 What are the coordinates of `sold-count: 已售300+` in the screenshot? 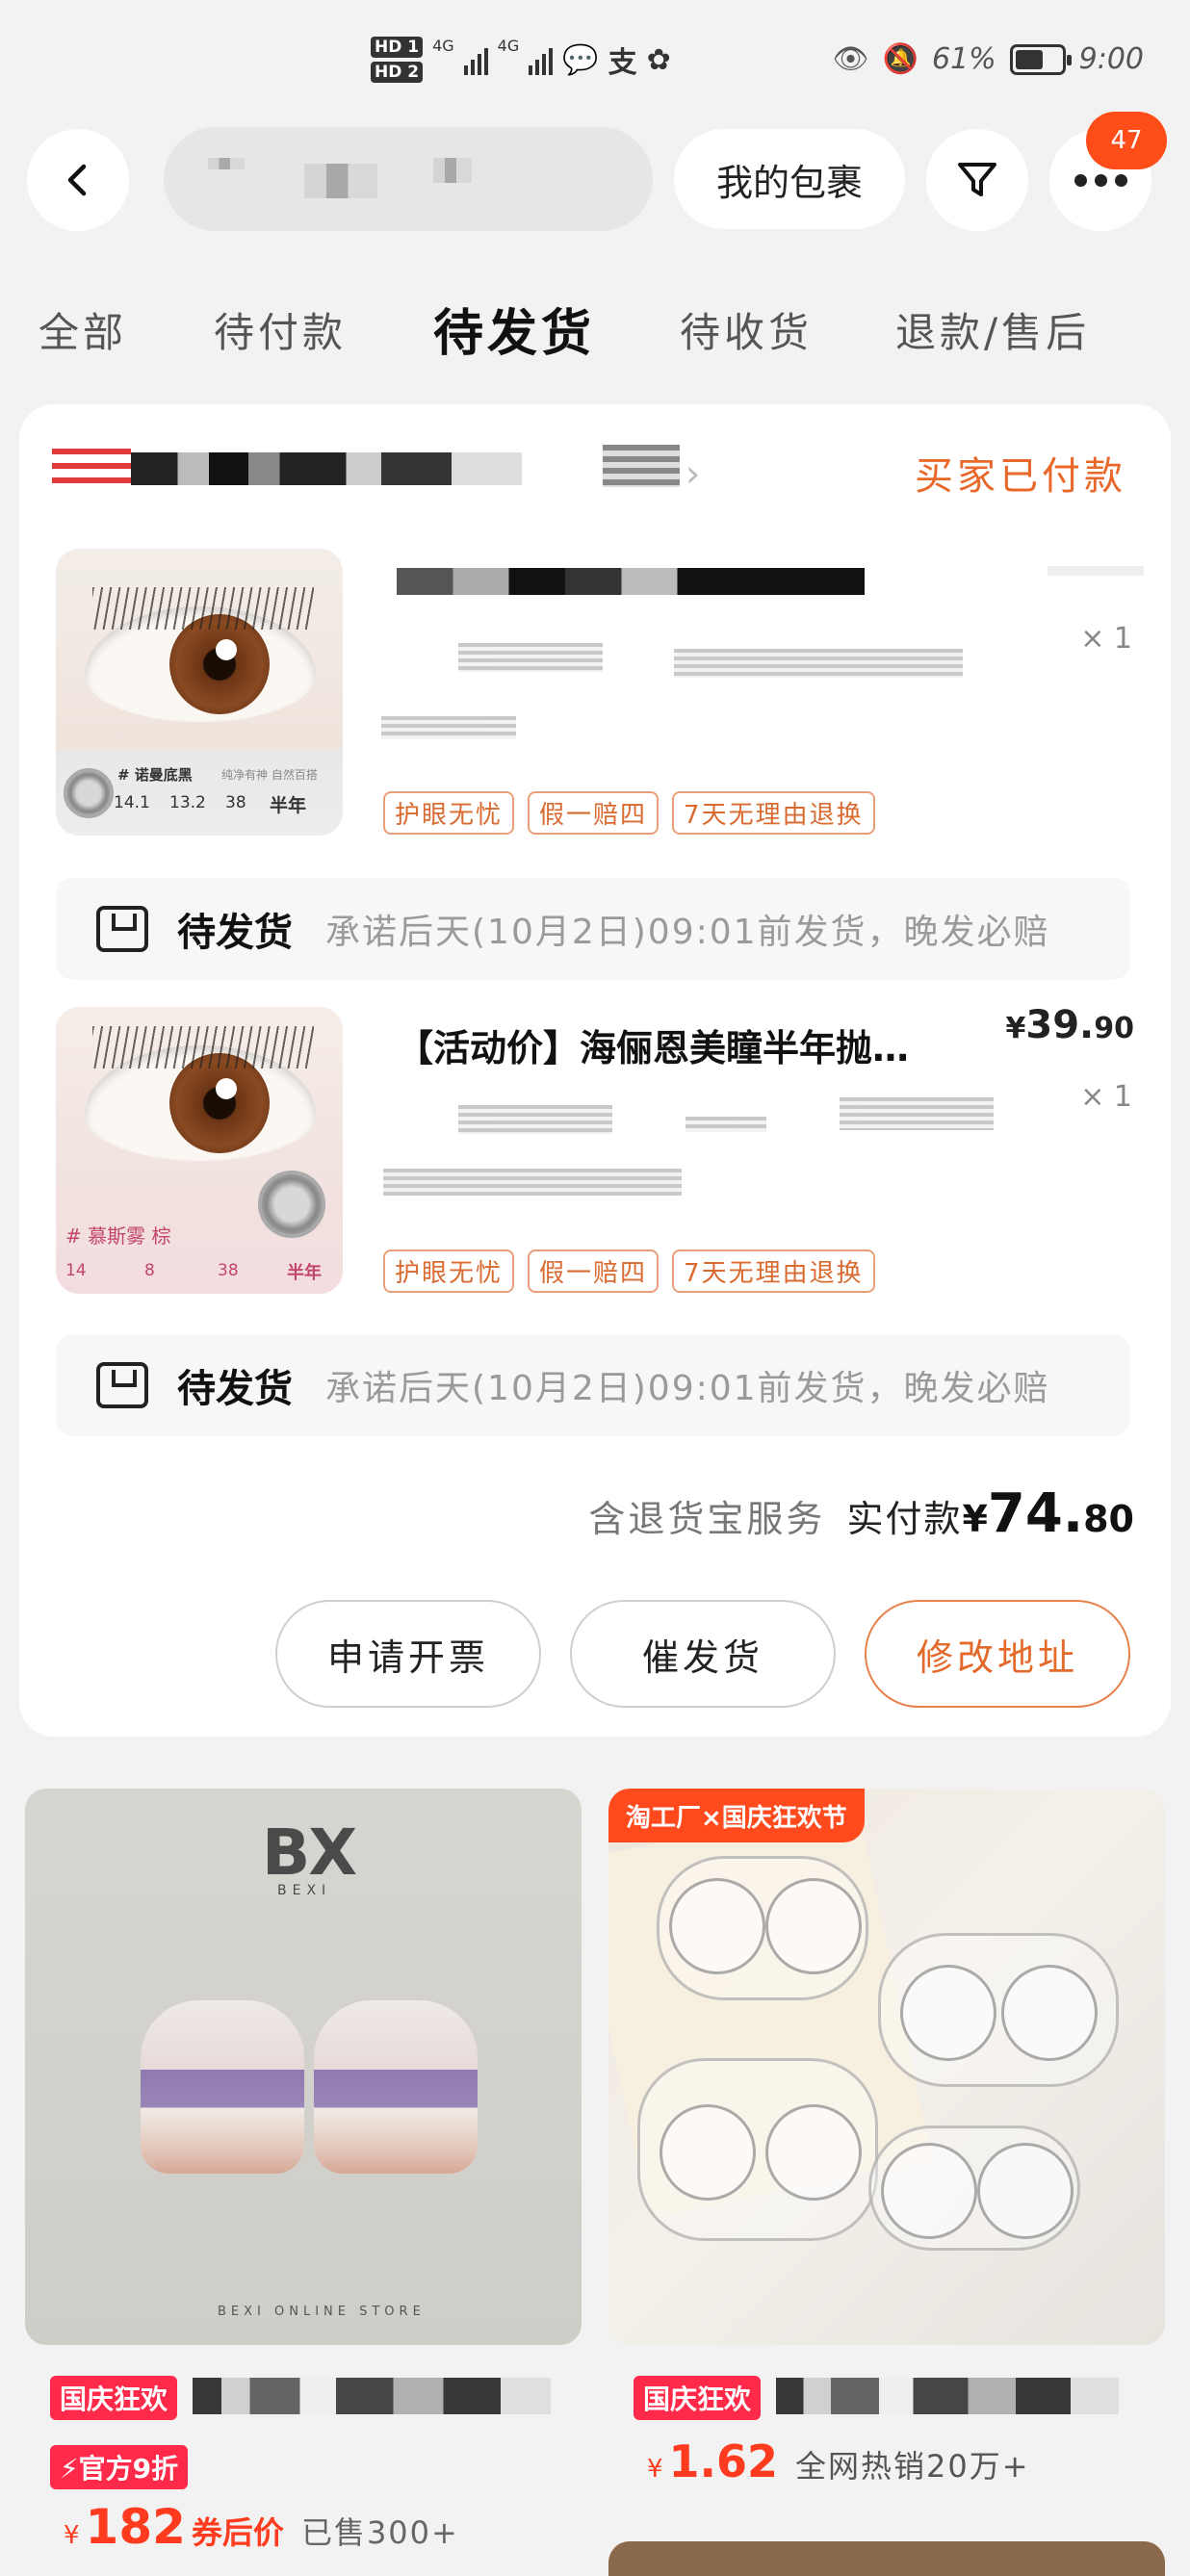 It's located at (380, 2533).